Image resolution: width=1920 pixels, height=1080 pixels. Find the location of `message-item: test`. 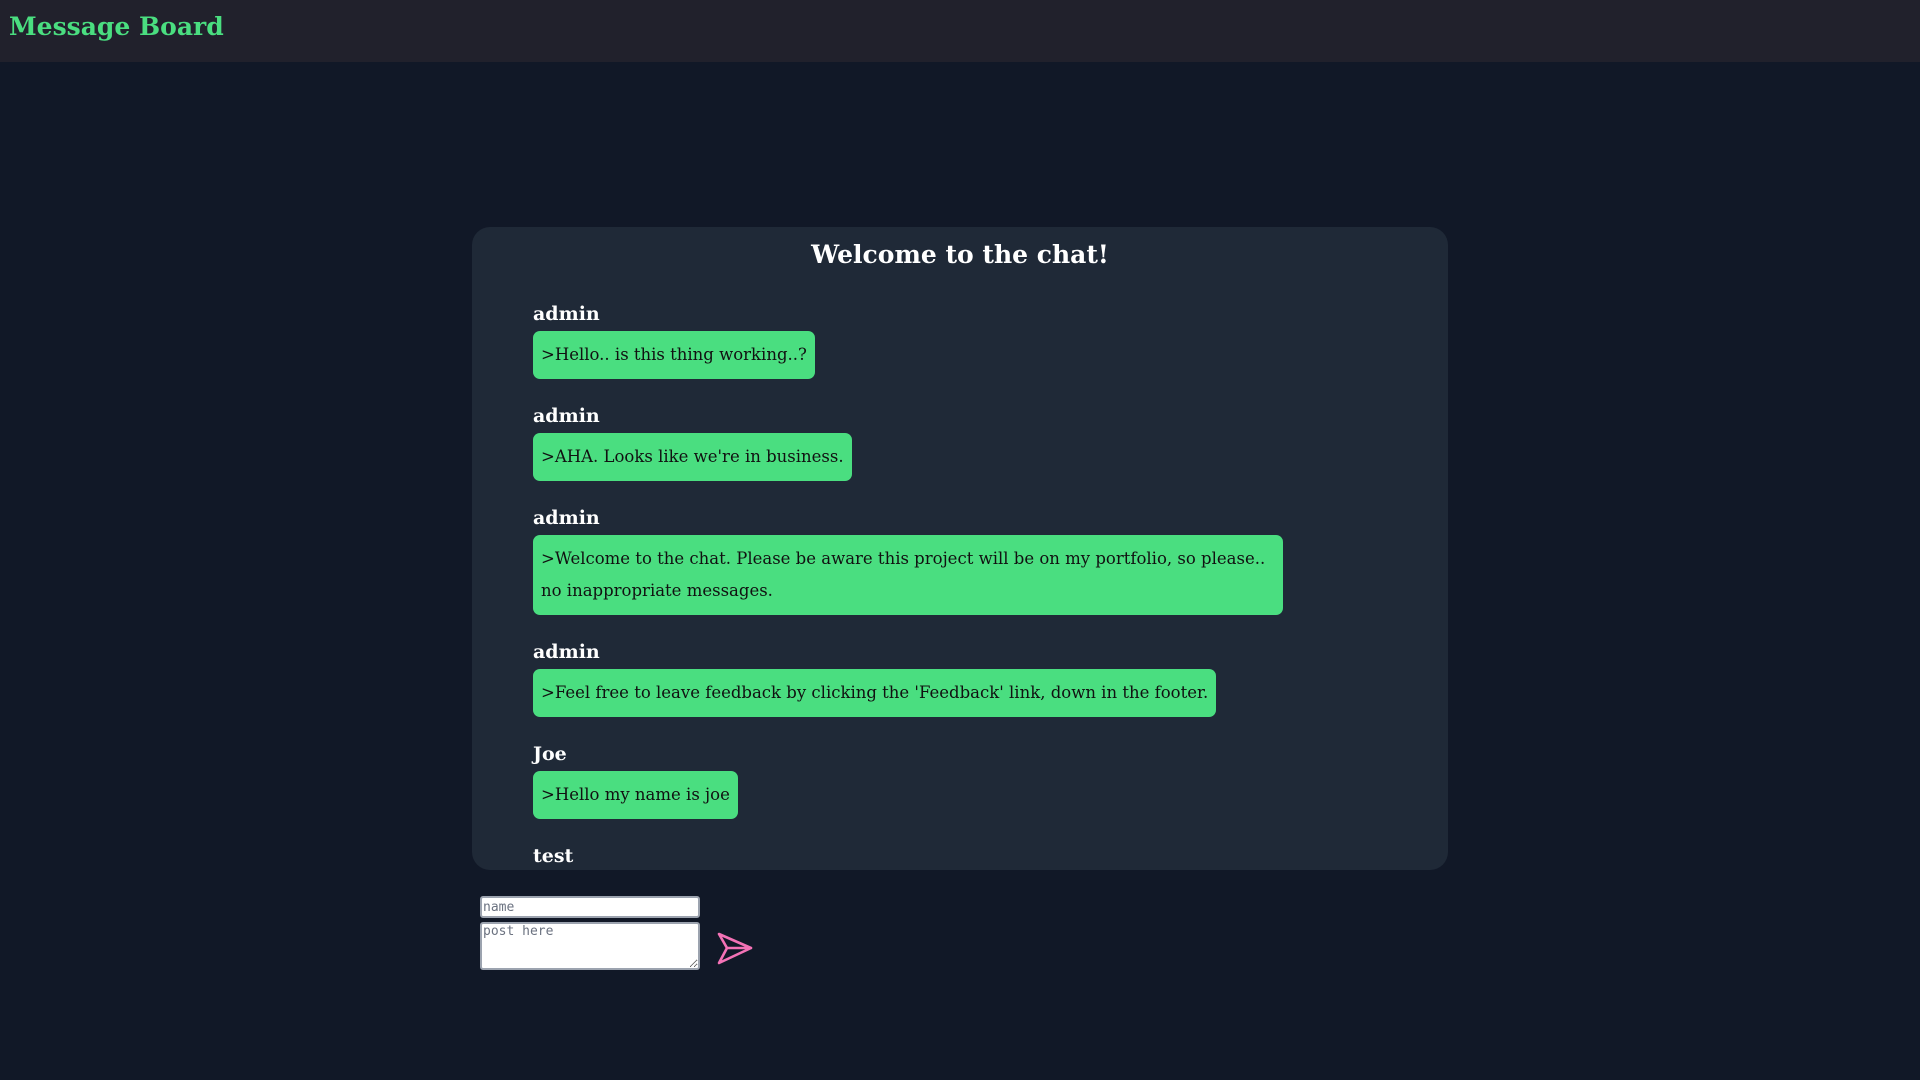

message-item: test is located at coordinates (933, 854).